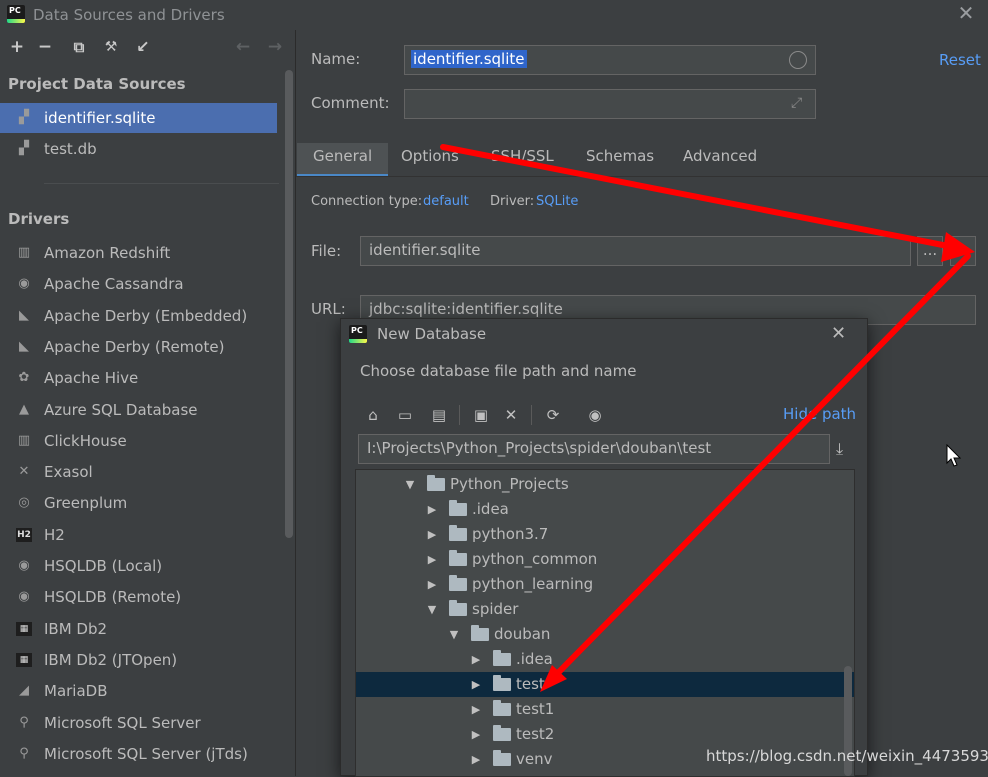 The image size is (988, 777). Describe the element at coordinates (91, 378) in the screenshot. I see `driver-item-label: Apache Hive` at that location.